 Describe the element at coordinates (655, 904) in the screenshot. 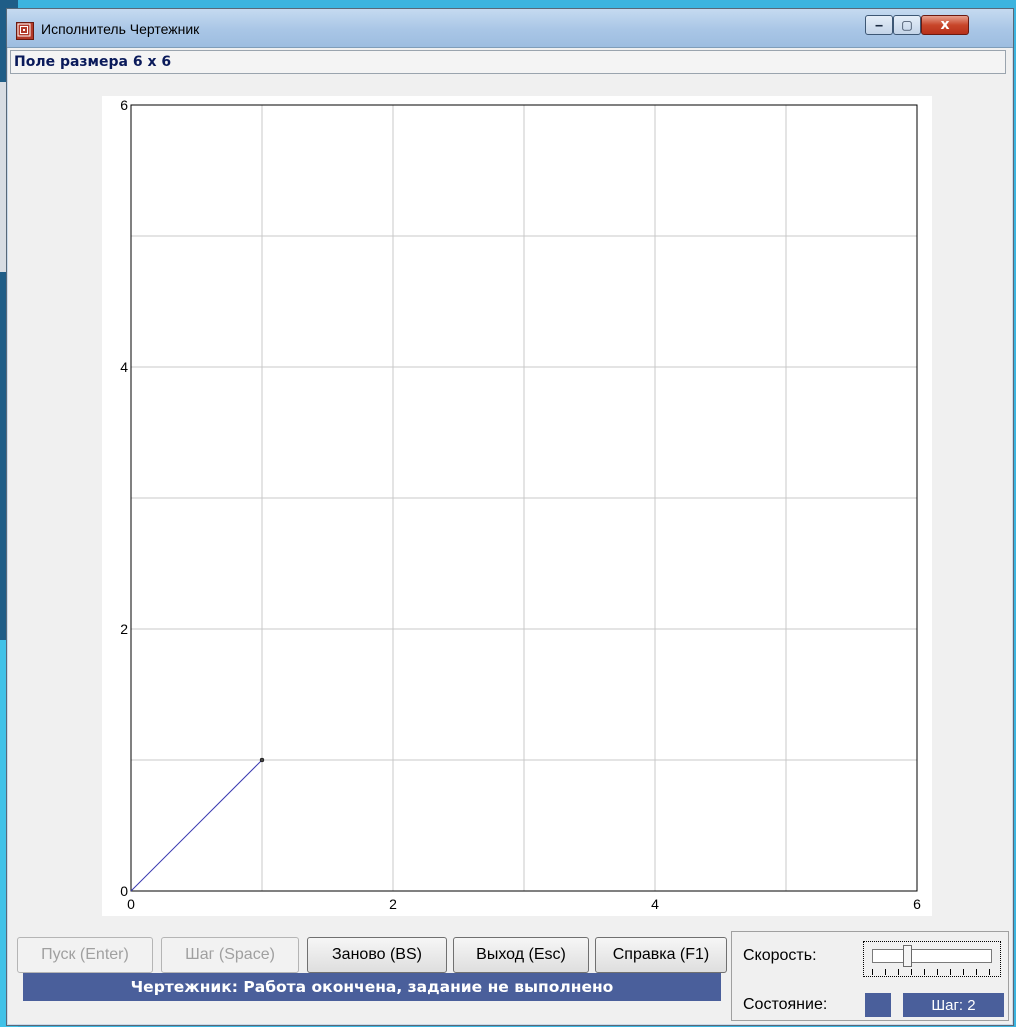

I see `x-tick-label: 4` at that location.